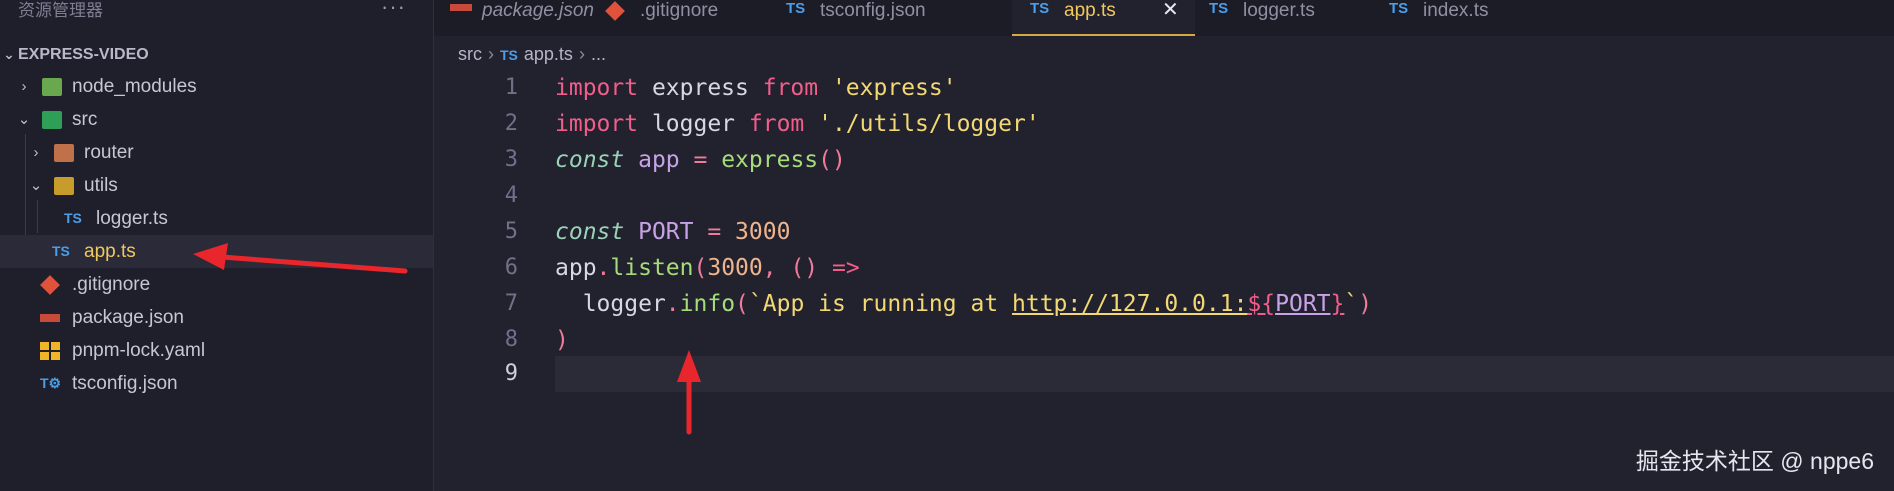 The width and height of the screenshot is (1894, 491). What do you see at coordinates (300, 258) in the screenshot?
I see `arrow-to-app-ts` at bounding box center [300, 258].